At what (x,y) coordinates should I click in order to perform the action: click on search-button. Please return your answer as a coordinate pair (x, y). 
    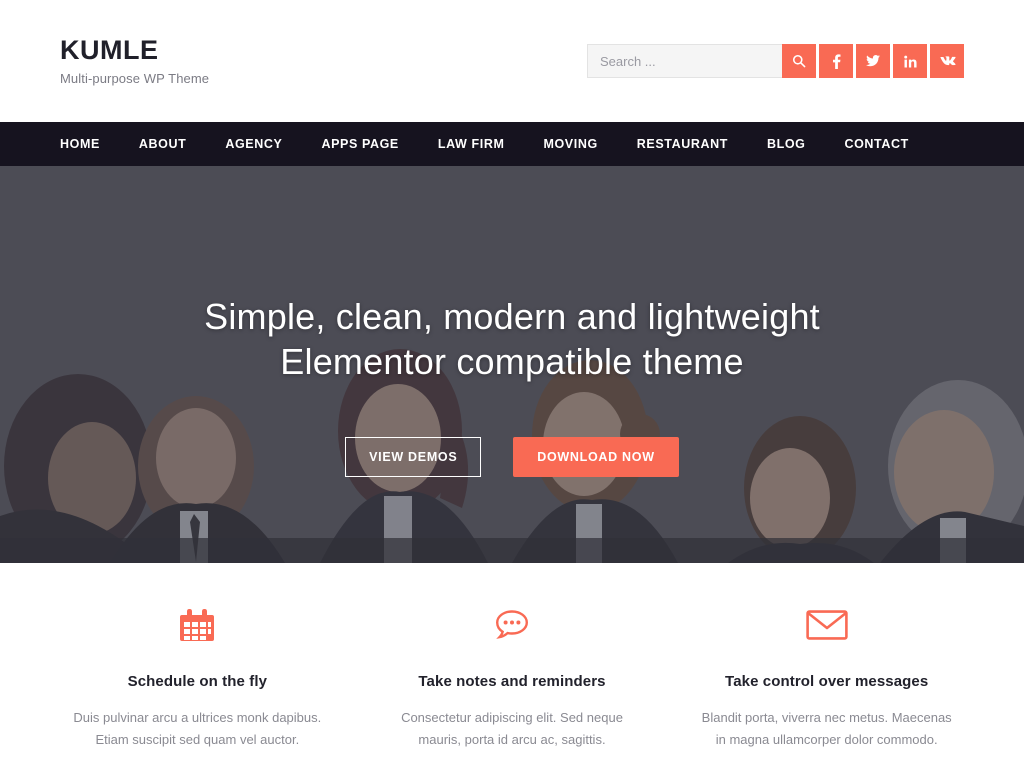
    Looking at the image, I should click on (799, 61).